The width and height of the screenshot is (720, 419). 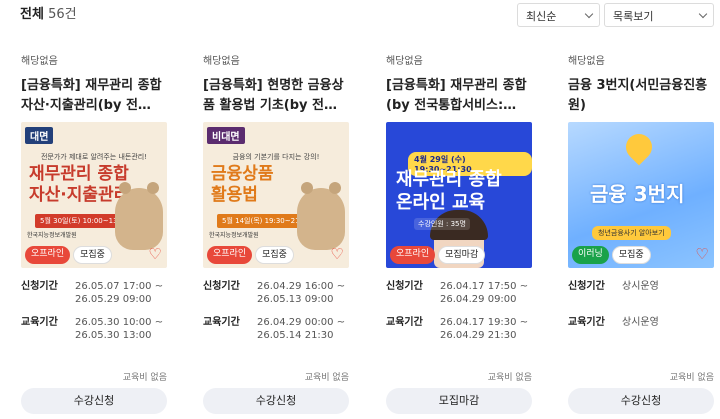 What do you see at coordinates (484, 286) in the screenshot?
I see `apply-period-start: 26.04.17 17:50 ~` at bounding box center [484, 286].